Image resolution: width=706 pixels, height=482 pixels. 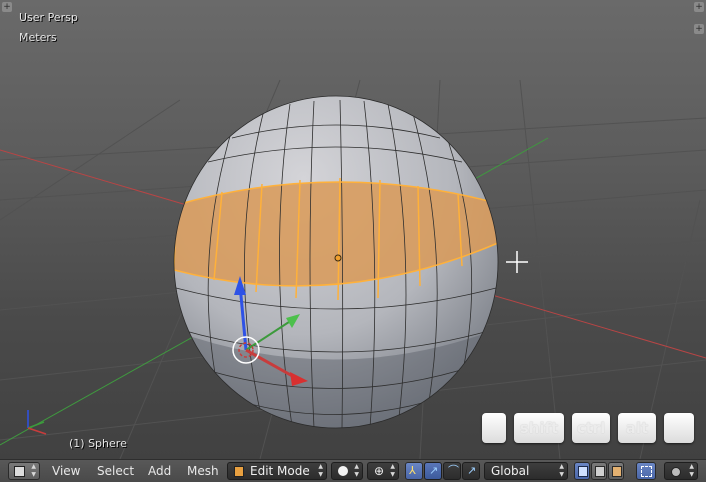 I want to click on edge-select-mode-button, so click(x=599, y=471).